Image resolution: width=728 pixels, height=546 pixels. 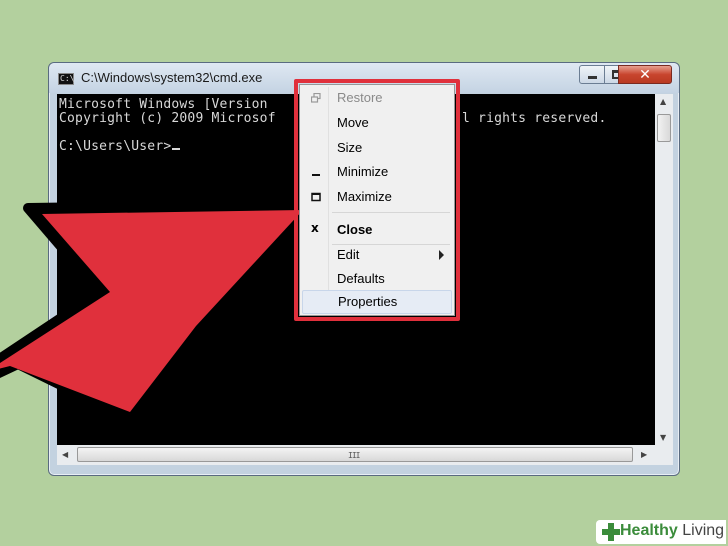 What do you see at coordinates (163, 104) in the screenshot?
I see `console-line-version: Microsoft Windows [Version` at bounding box center [163, 104].